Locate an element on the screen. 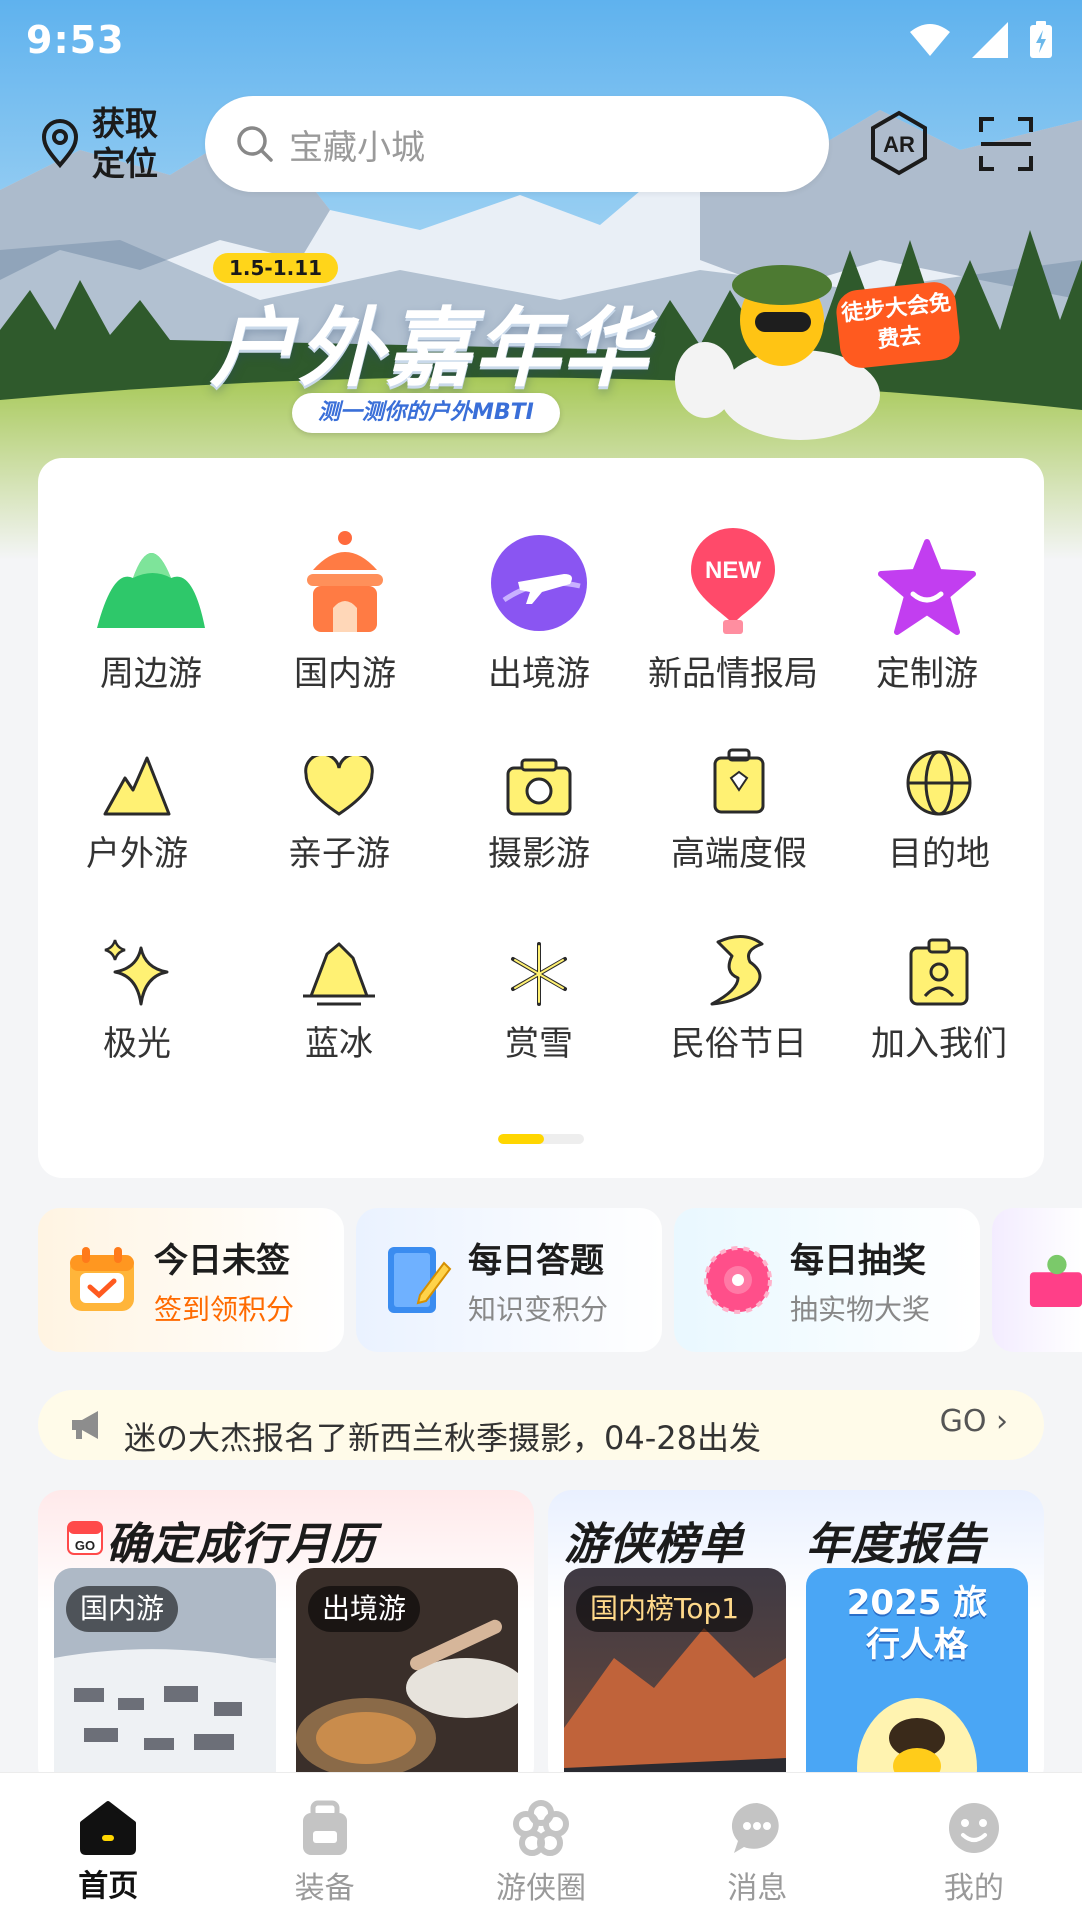 The image size is (1082, 1922). scan-icon is located at coordinates (1006, 144).